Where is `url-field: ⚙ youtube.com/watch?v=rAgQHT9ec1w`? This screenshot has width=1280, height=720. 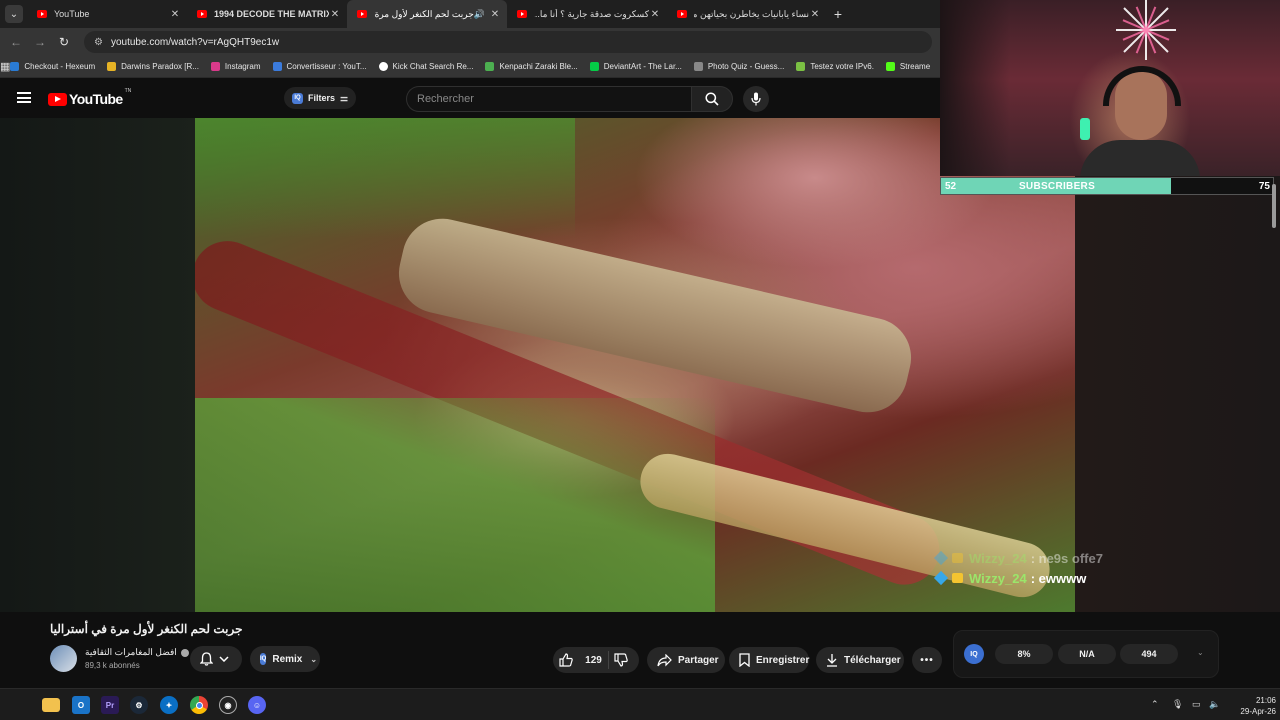 url-field: ⚙ youtube.com/watch?v=rAgQHT9ec1w is located at coordinates (508, 42).